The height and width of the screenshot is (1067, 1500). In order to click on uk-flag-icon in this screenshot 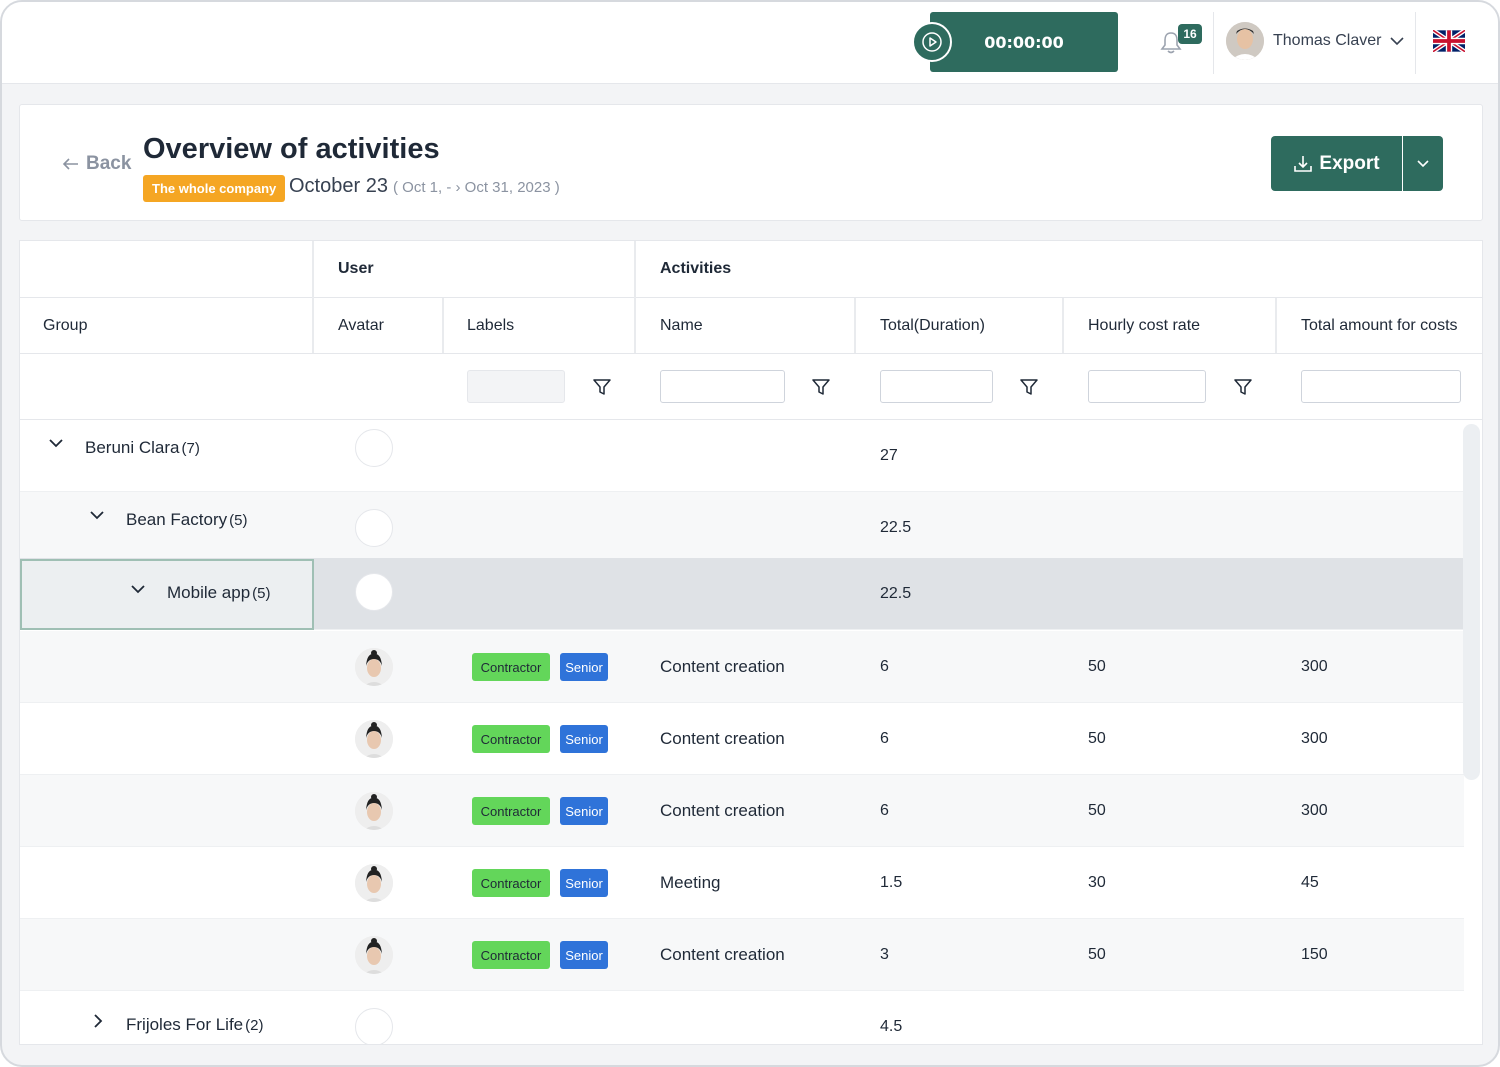, I will do `click(1449, 41)`.